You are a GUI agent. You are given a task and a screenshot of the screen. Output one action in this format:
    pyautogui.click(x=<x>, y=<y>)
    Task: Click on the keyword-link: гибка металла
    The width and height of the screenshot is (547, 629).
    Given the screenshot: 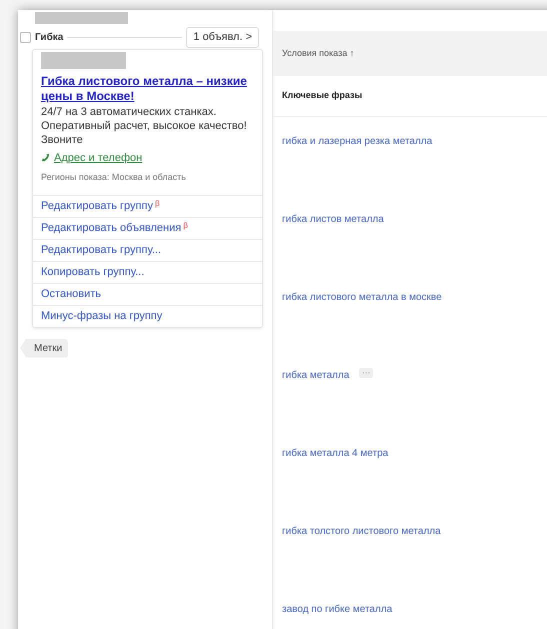 What is the action you would take?
    pyautogui.click(x=316, y=375)
    